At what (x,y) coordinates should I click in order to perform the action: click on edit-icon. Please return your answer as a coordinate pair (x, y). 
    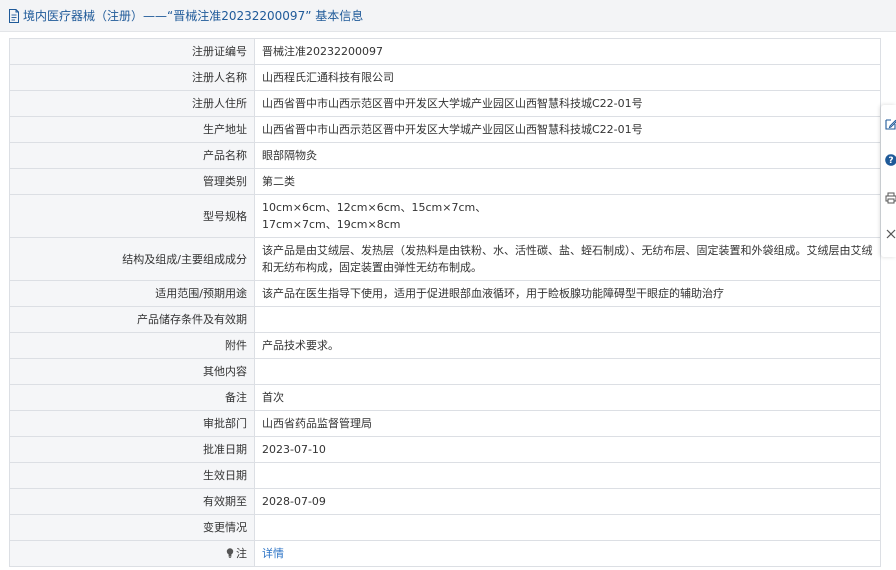
    Looking at the image, I should click on (890, 124).